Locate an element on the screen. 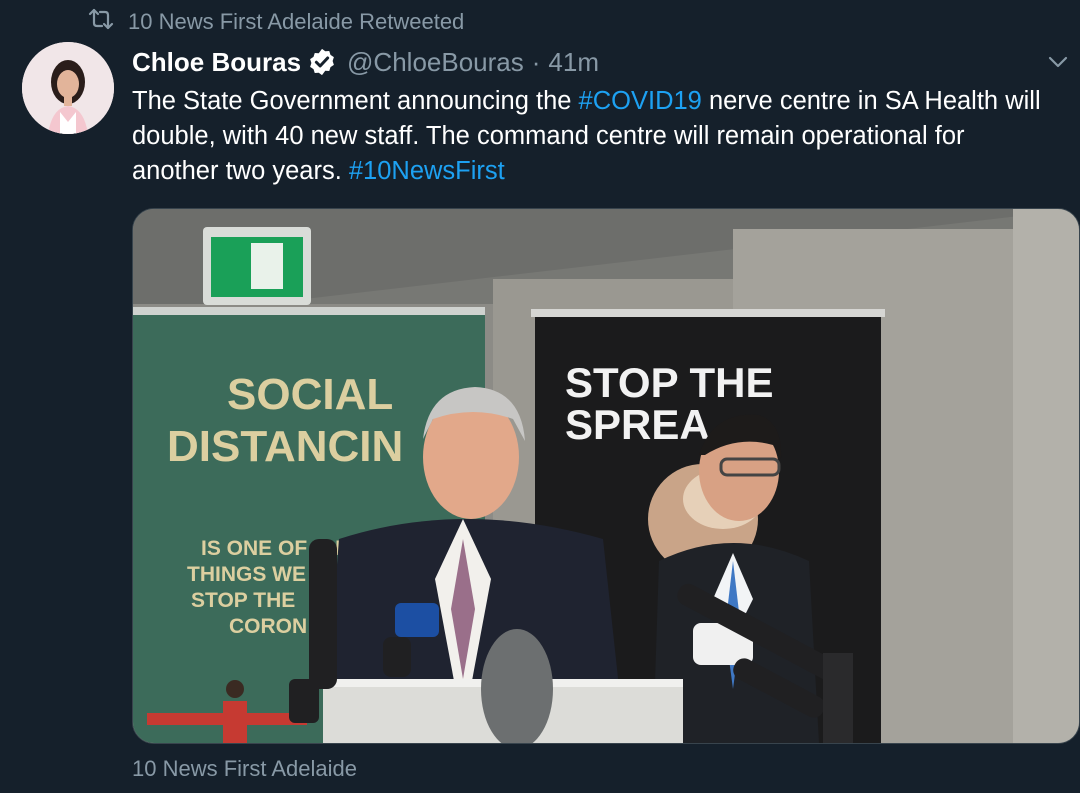 The image size is (1080, 793). hashtag-10newsfirst: #10NewsFirst is located at coordinates (427, 171).